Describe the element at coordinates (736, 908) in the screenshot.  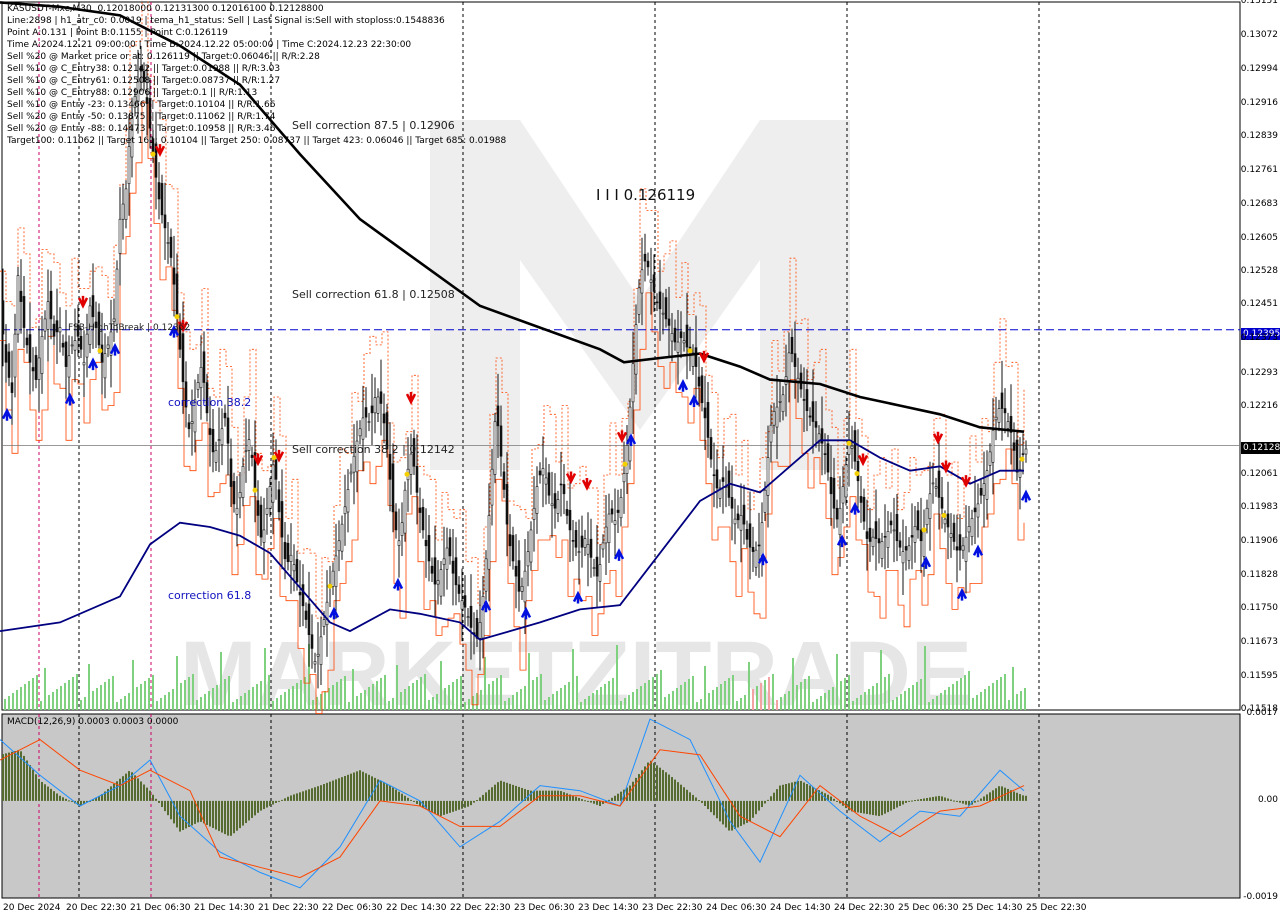
I see `time-tick: 24 Dec 06:30` at that location.